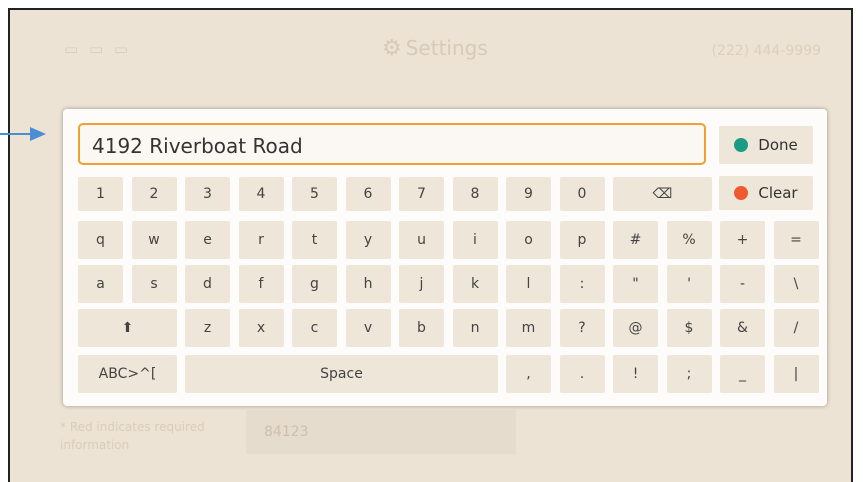 The height and width of the screenshot is (482, 863). Describe the element at coordinates (689, 328) in the screenshot. I see `key: $` at that location.